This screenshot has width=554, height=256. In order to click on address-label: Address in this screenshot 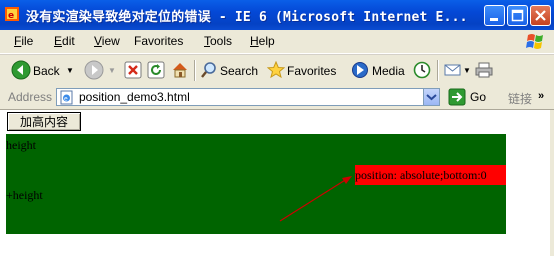, I will do `click(30, 97)`.